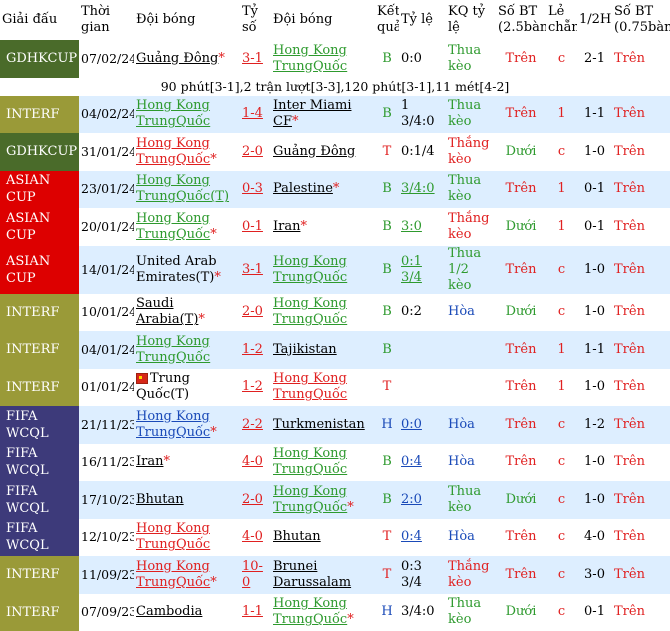 The image size is (670, 631). I want to click on home-team-link: Cambodia, so click(169, 611).